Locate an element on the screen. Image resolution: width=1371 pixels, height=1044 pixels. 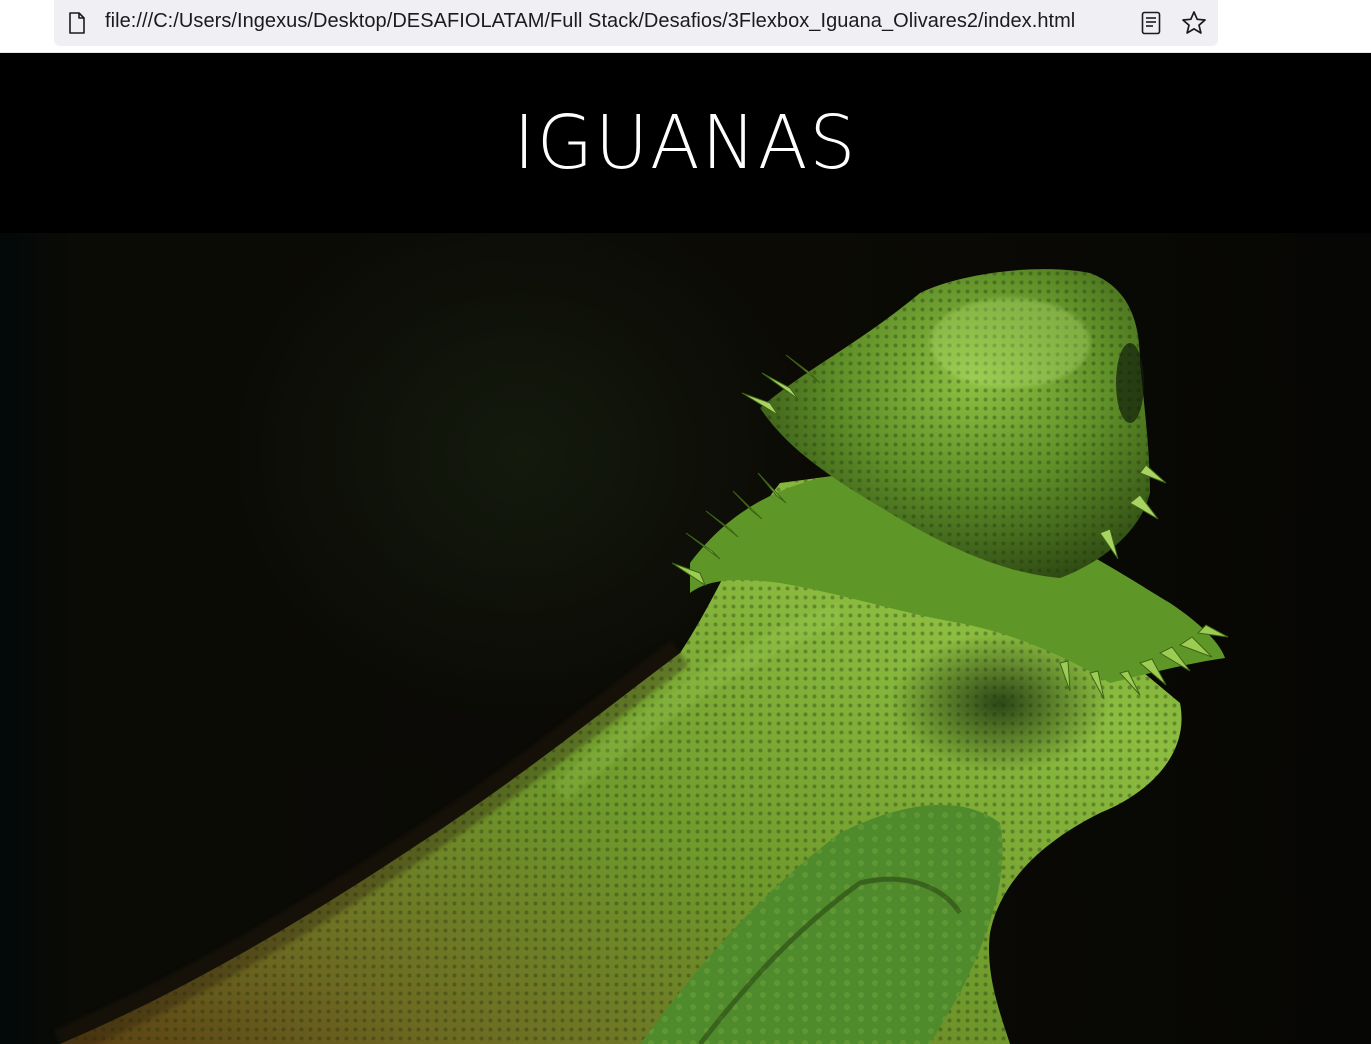
page-title: IGUANAS is located at coordinates (685, 143).